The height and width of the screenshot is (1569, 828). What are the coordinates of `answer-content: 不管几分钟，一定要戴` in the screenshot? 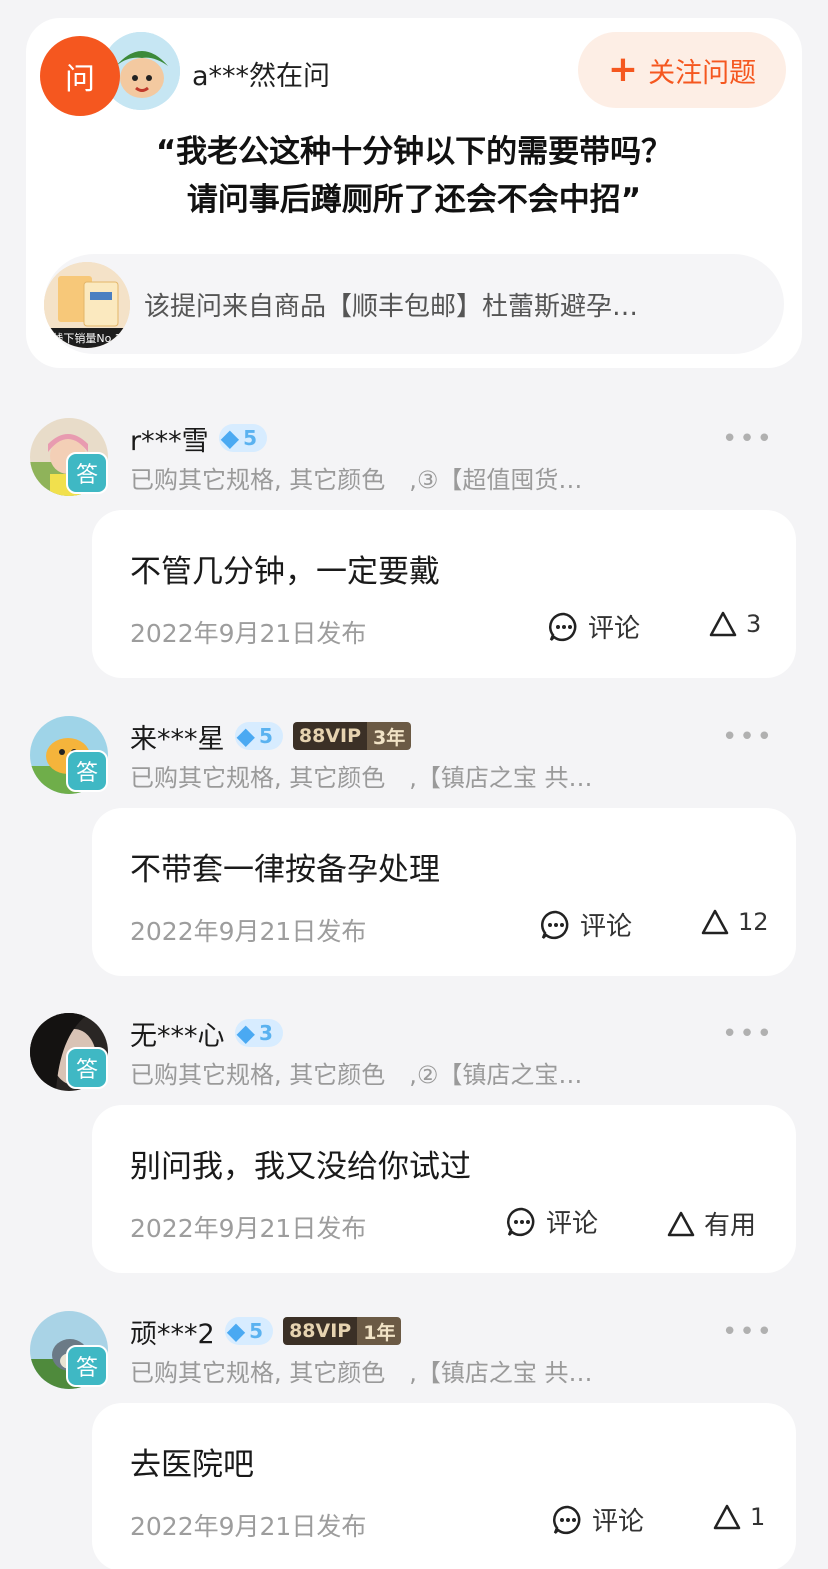 It's located at (285, 572).